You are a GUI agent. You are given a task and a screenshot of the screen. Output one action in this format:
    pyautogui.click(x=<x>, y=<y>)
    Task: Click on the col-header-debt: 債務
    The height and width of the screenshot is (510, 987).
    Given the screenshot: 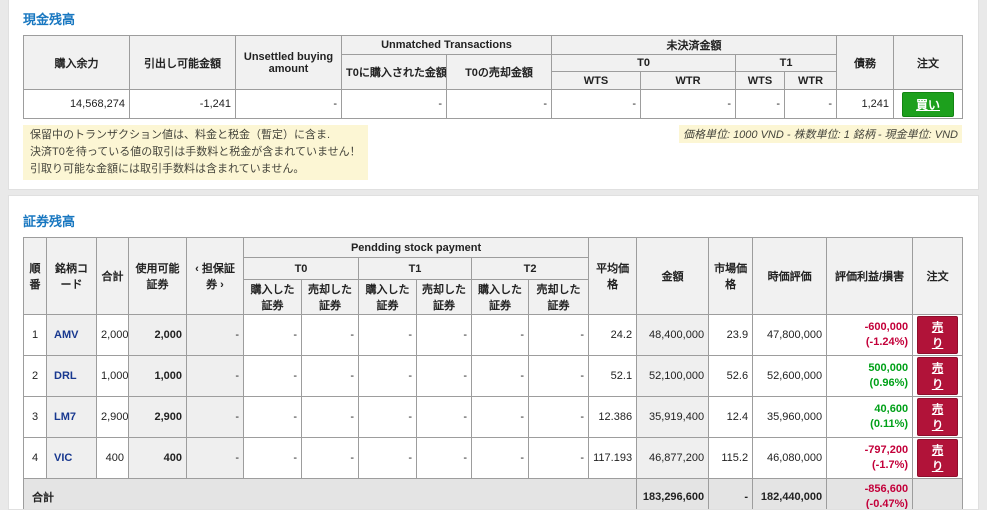 What is the action you would take?
    pyautogui.click(x=865, y=62)
    